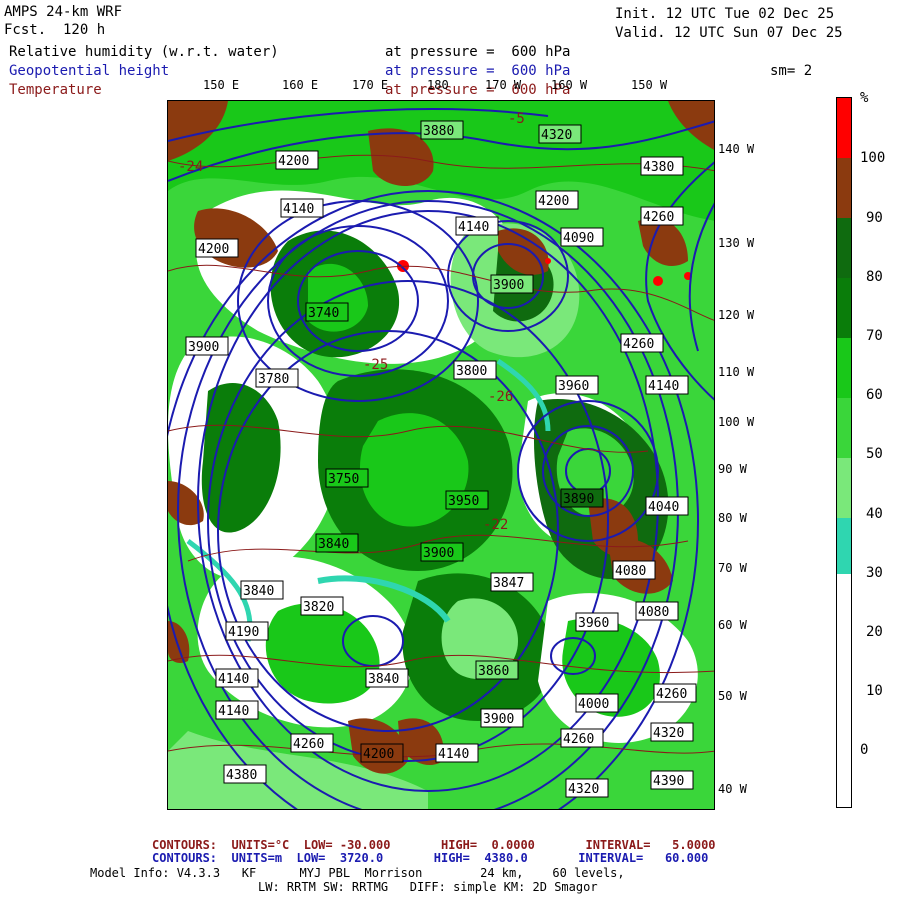  What do you see at coordinates (732, 568) in the screenshot?
I see `lon-label-right: 70 W` at bounding box center [732, 568].